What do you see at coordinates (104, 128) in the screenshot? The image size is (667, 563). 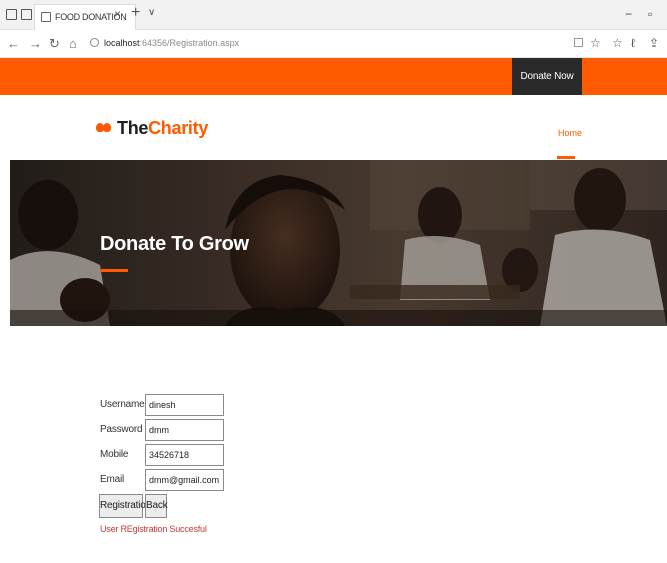 I see `logo-icon` at bounding box center [104, 128].